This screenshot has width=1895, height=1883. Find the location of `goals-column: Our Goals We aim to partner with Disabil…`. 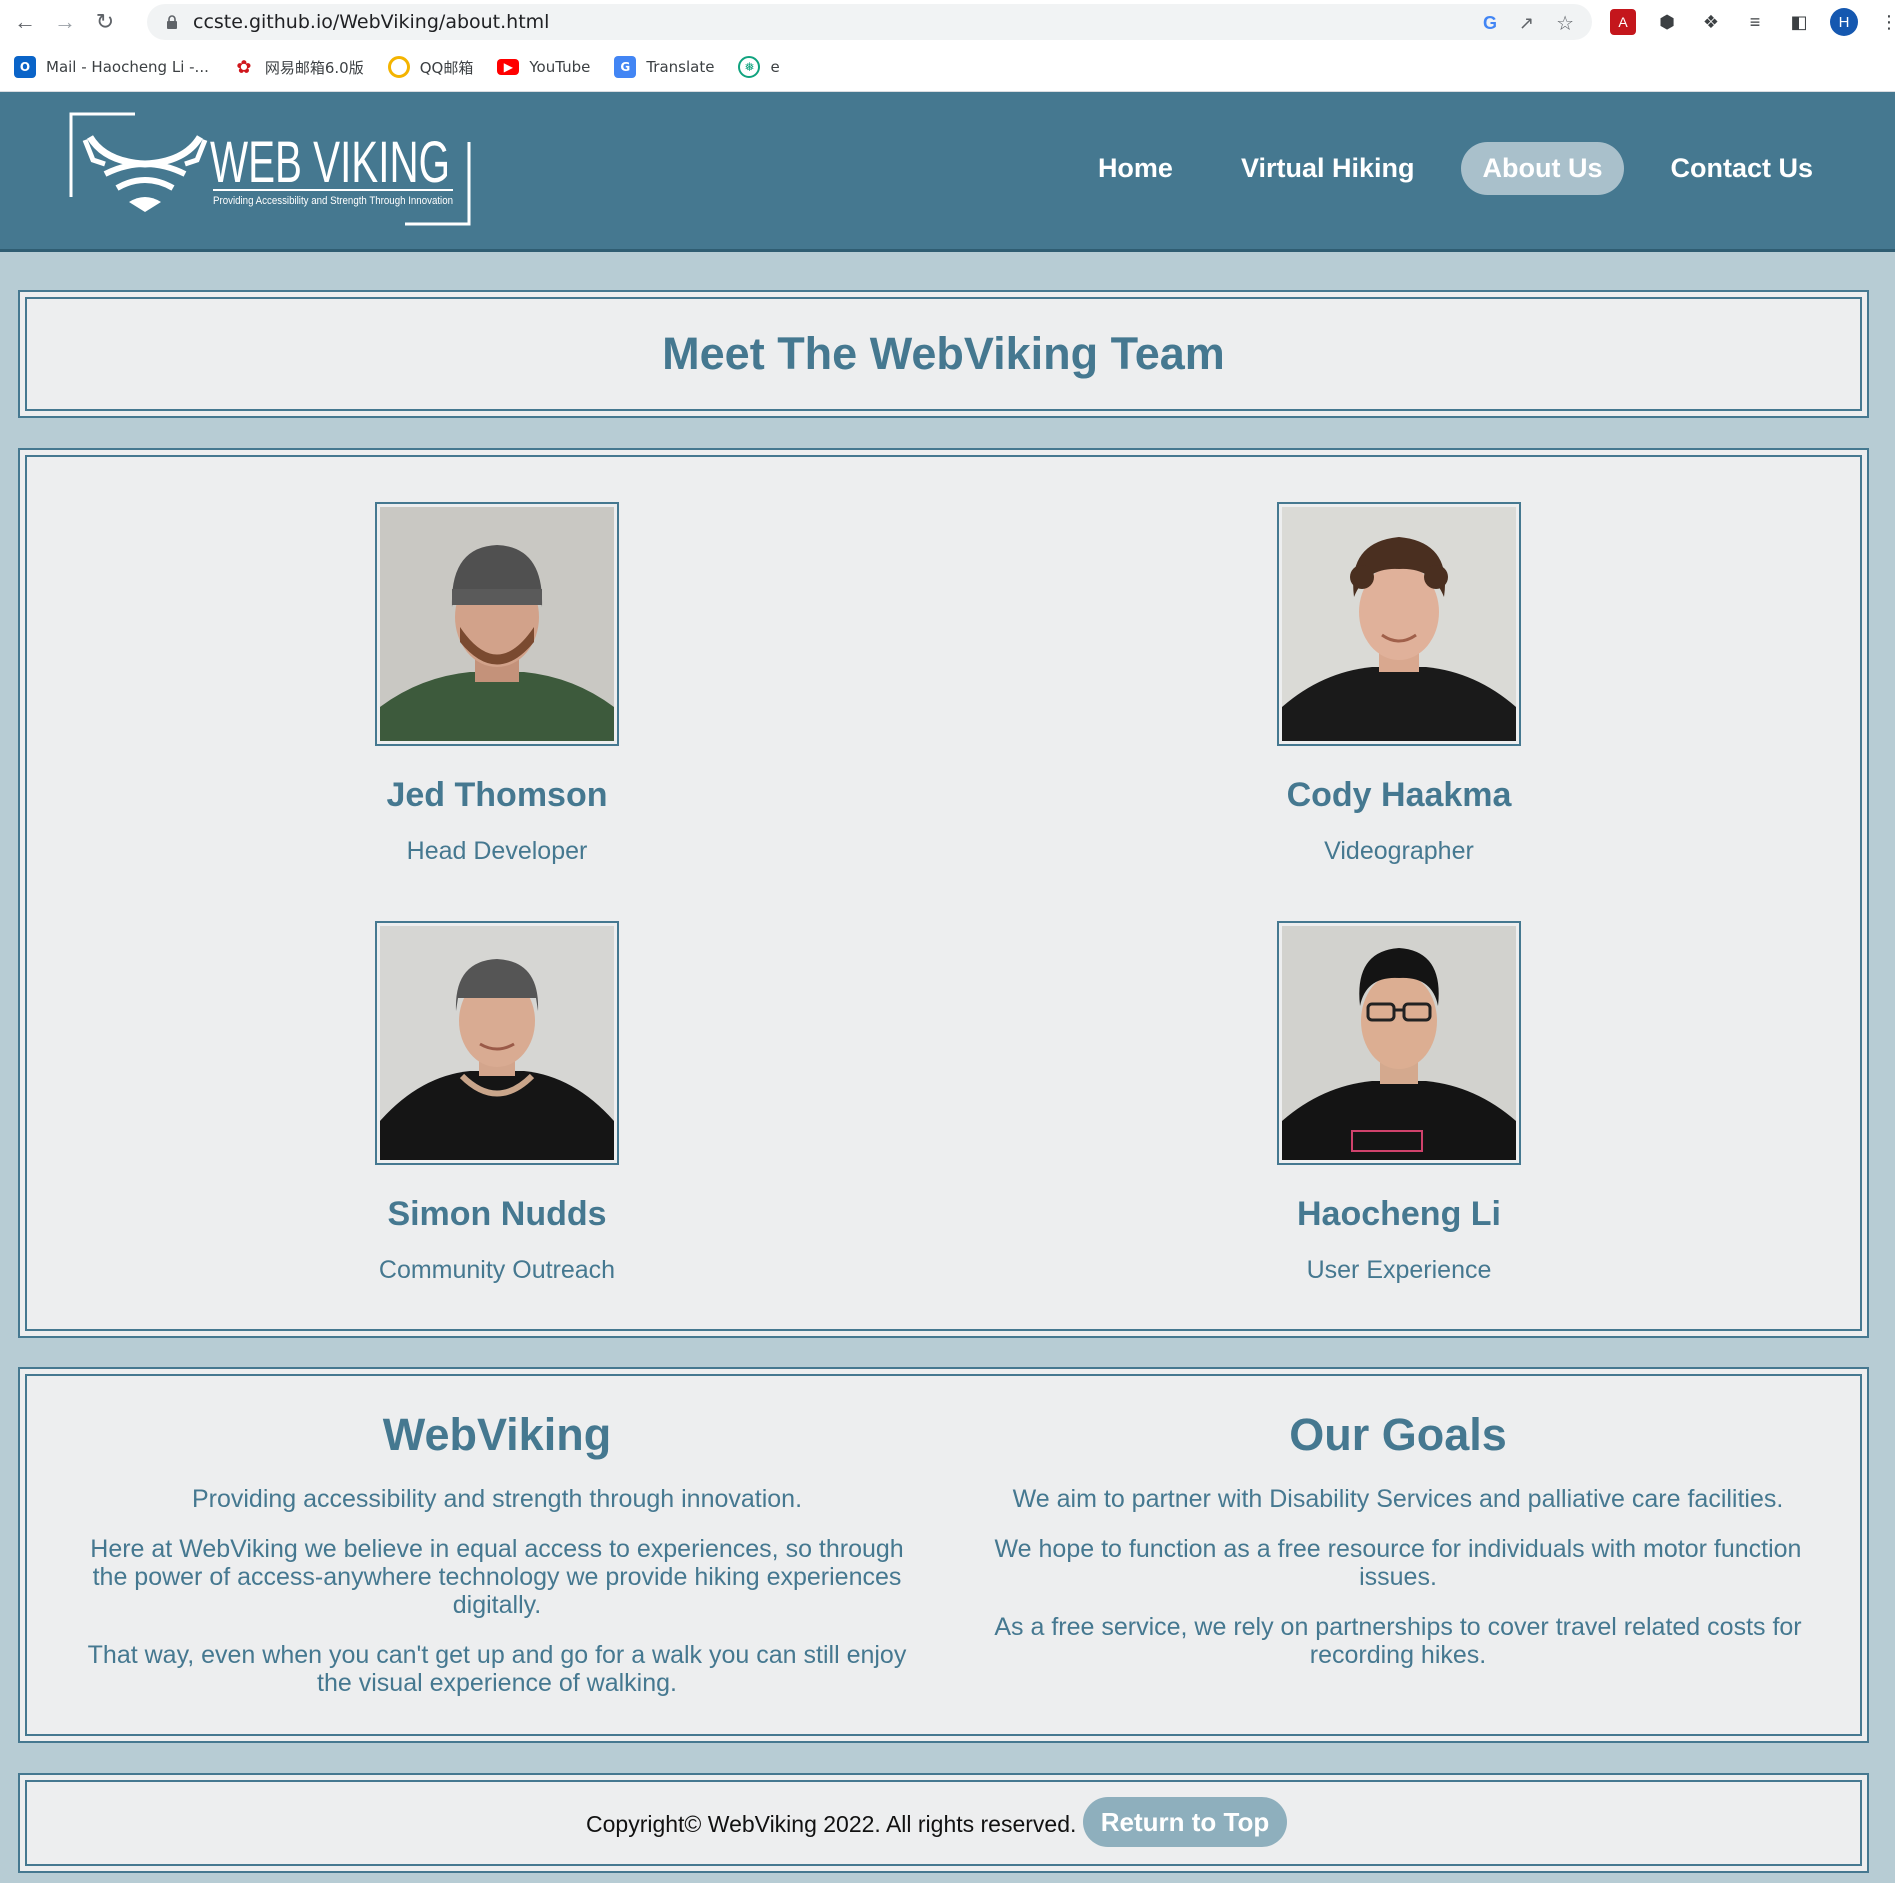

goals-column: Our Goals We aim to partner with Disabil… is located at coordinates (1398, 1539).